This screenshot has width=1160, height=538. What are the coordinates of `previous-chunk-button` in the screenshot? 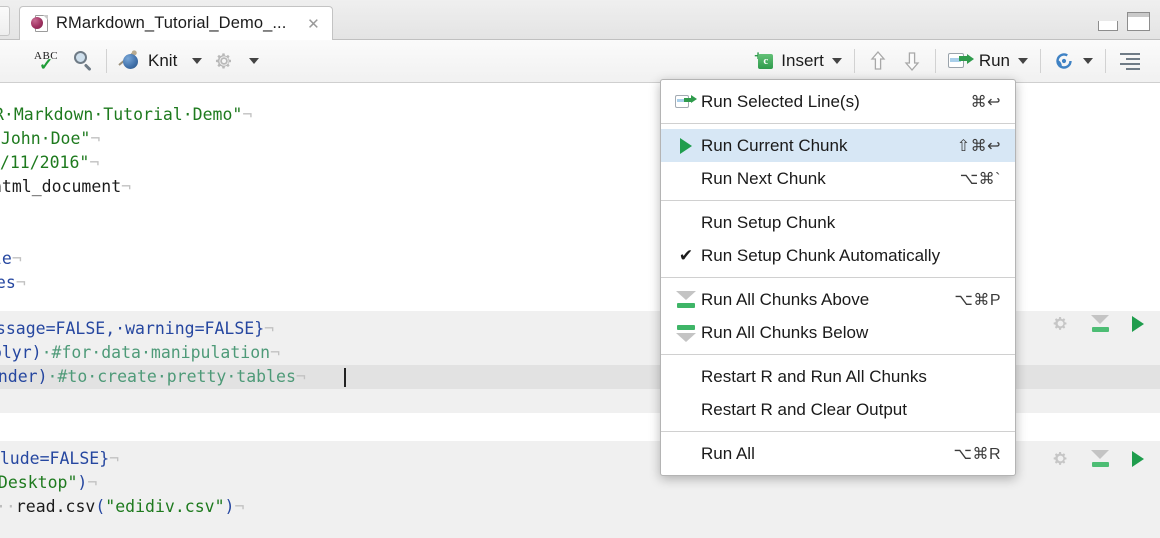 It's located at (878, 61).